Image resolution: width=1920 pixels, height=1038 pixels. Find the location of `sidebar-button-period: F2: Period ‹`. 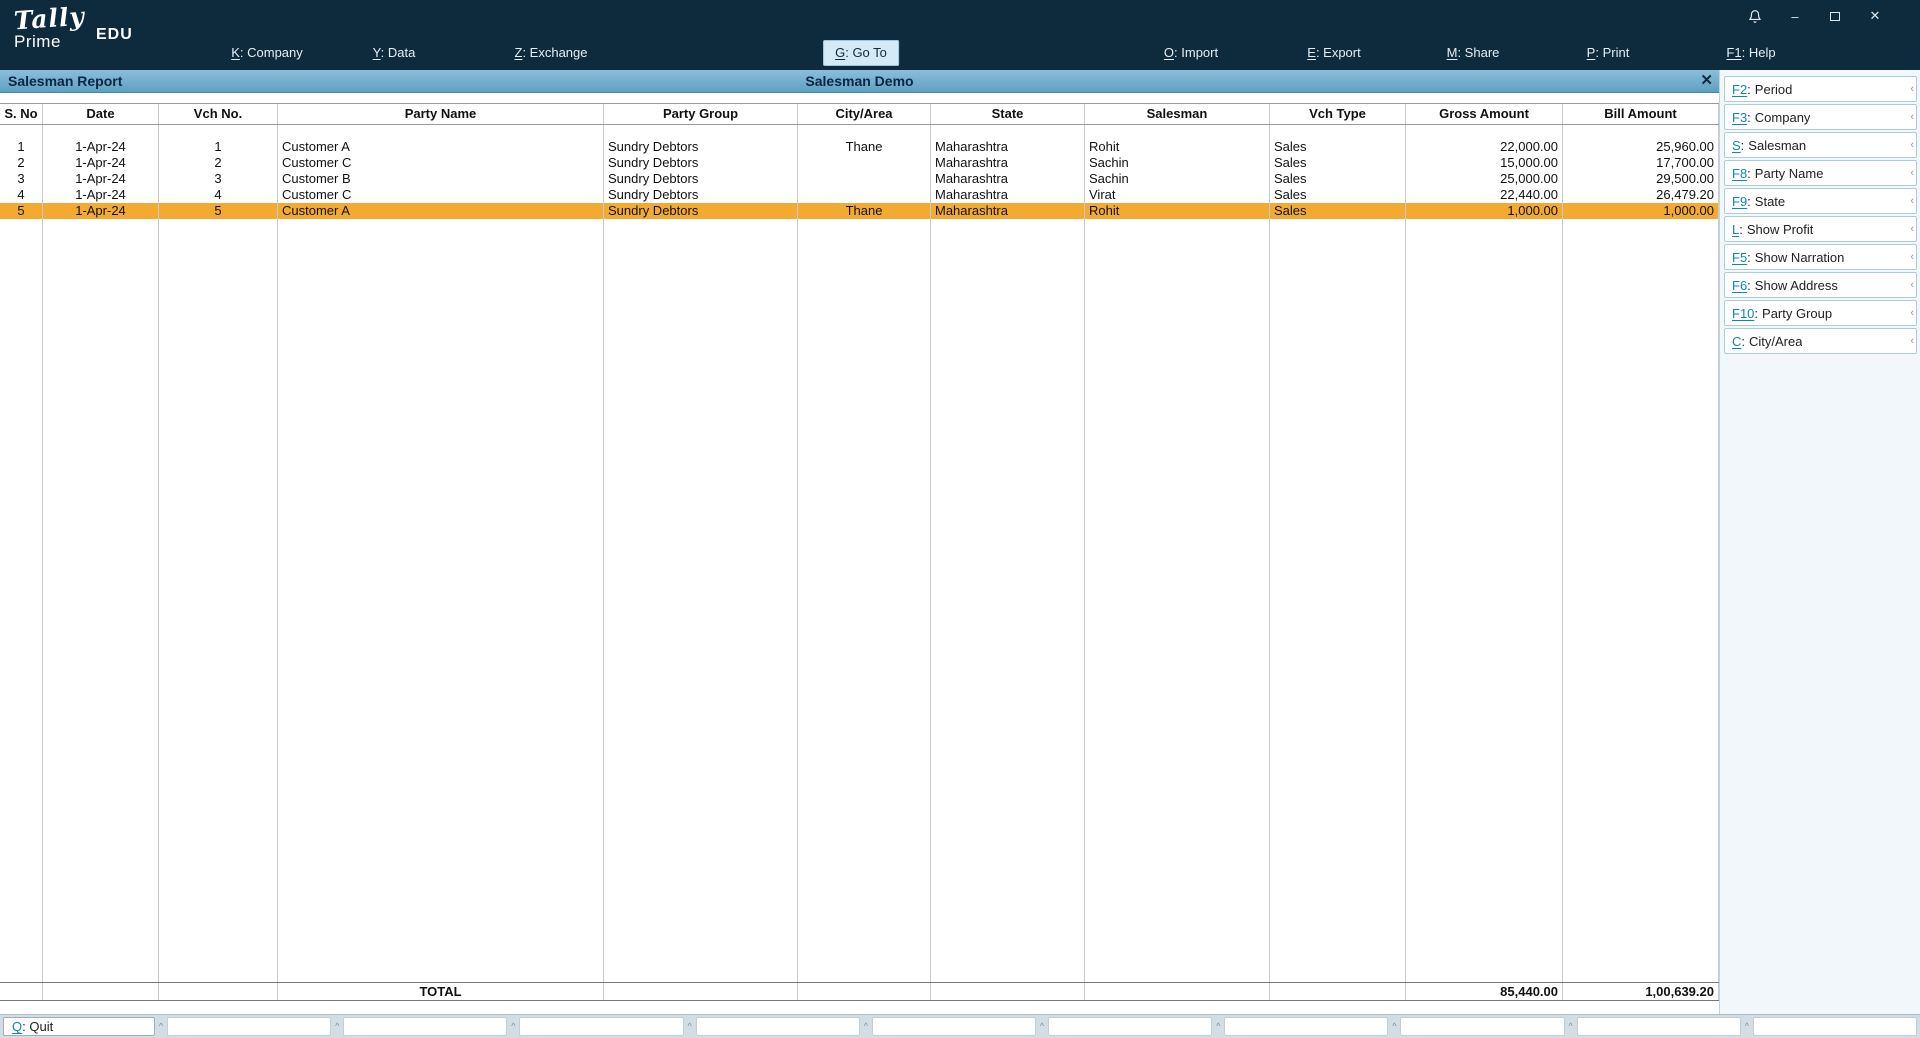

sidebar-button-period: F2: Period ‹ is located at coordinates (1820, 89).